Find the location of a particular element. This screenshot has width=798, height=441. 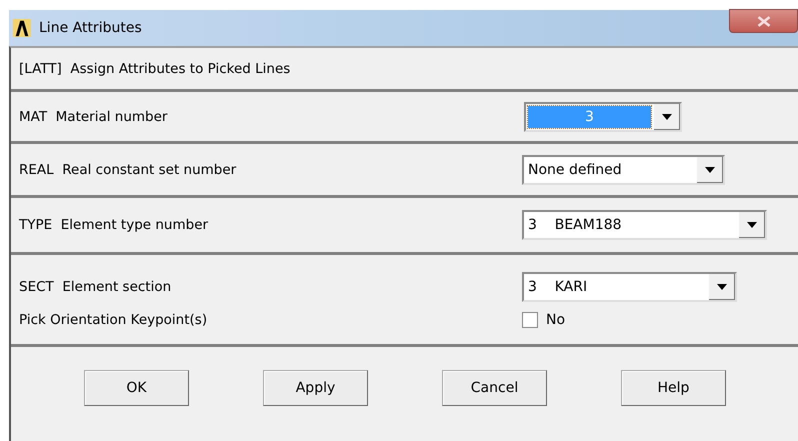

close-button is located at coordinates (763, 21).